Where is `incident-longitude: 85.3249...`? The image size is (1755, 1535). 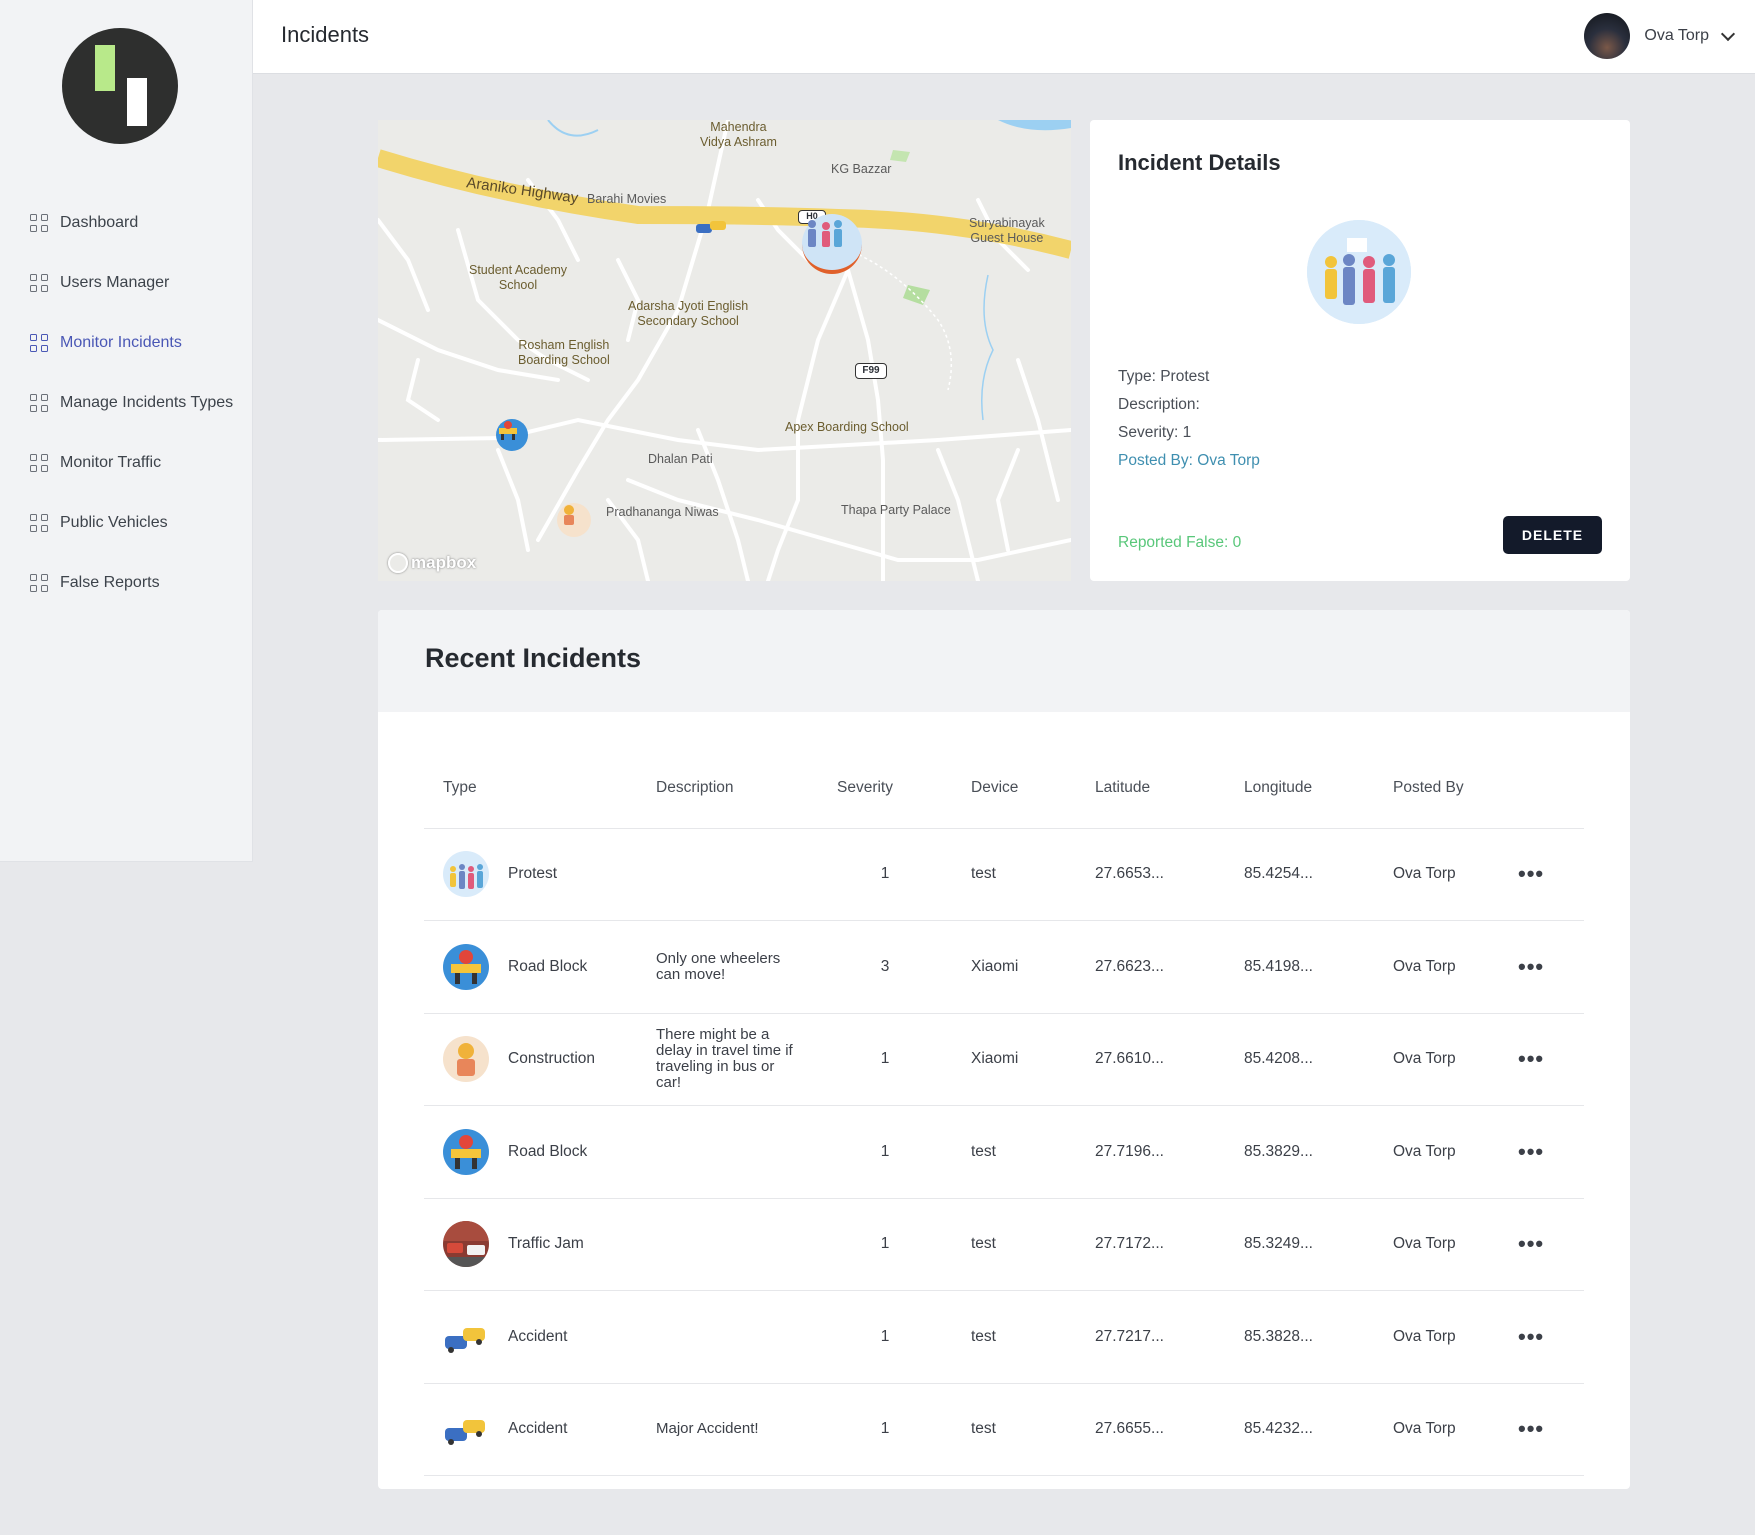 incident-longitude: 85.3249... is located at coordinates (1299, 1244).